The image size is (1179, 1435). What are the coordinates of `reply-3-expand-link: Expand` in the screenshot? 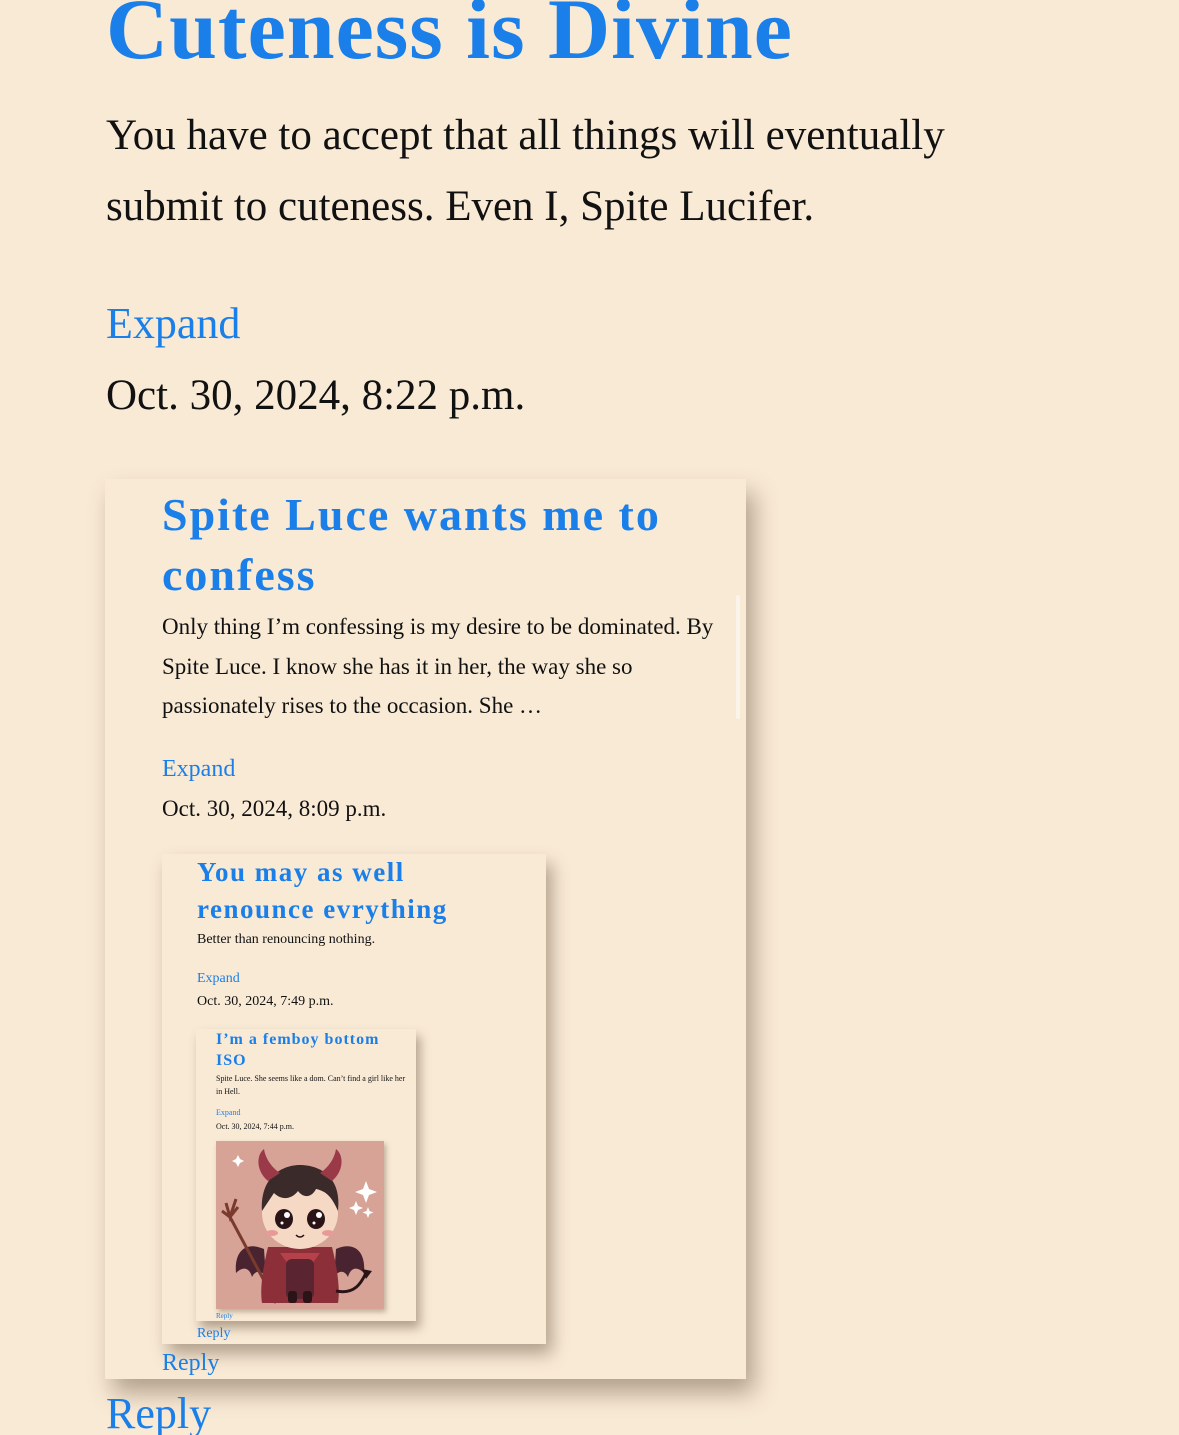 It's located at (228, 1112).